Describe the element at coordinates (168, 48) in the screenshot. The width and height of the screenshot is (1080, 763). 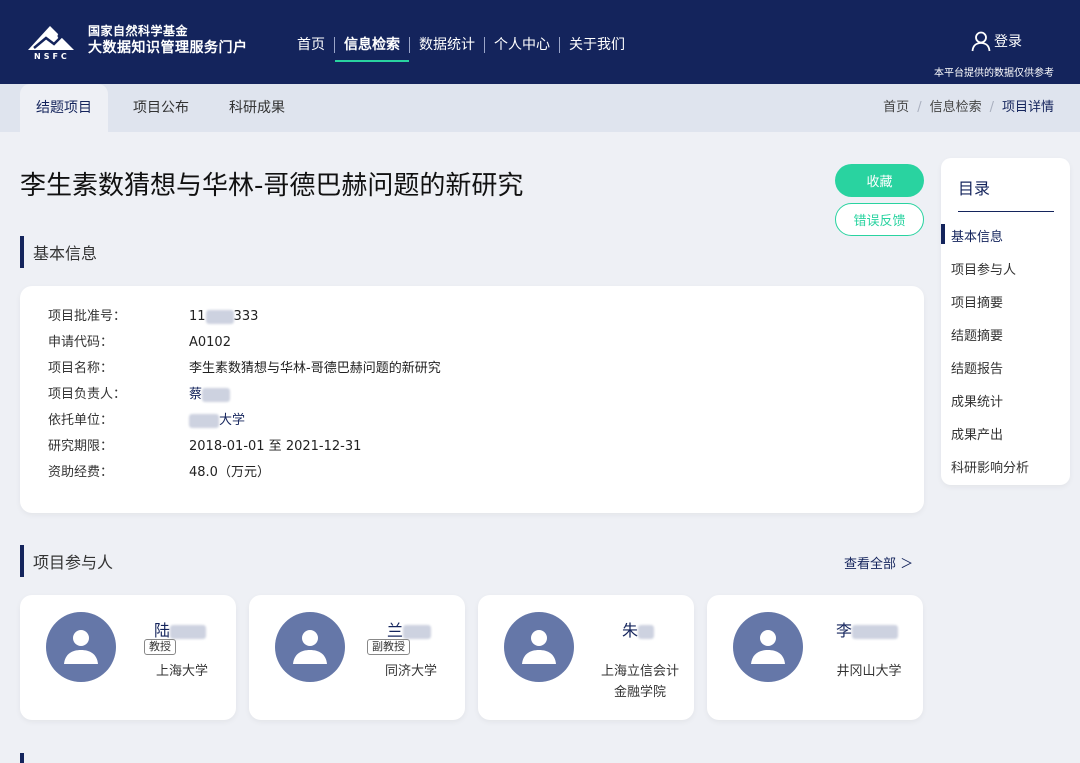
I see `logo-line2: 大数据知识管理服务门户` at that location.